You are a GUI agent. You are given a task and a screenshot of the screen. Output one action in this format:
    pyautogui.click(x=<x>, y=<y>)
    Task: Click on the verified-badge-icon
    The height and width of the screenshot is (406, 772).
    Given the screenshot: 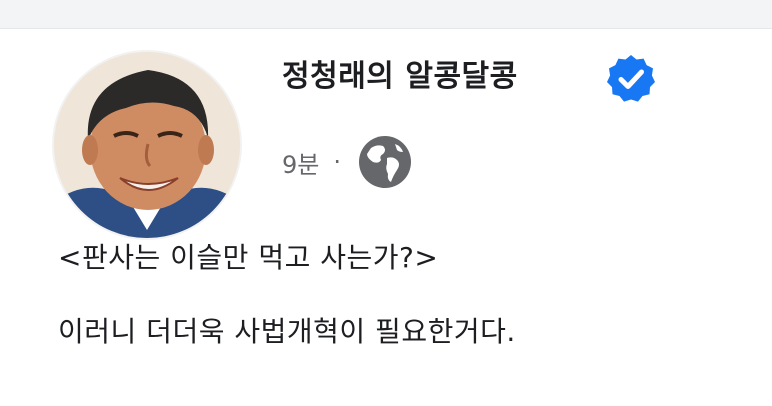 What is the action you would take?
    pyautogui.click(x=631, y=78)
    